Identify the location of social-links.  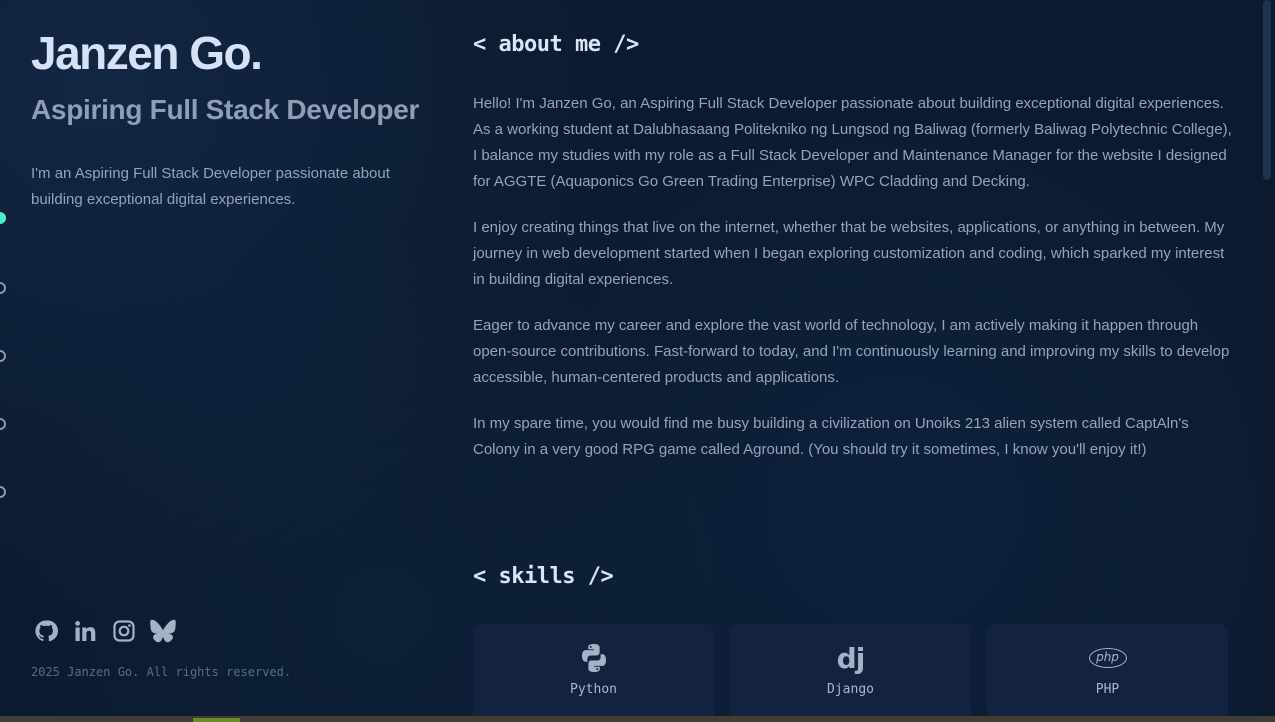
(104, 631).